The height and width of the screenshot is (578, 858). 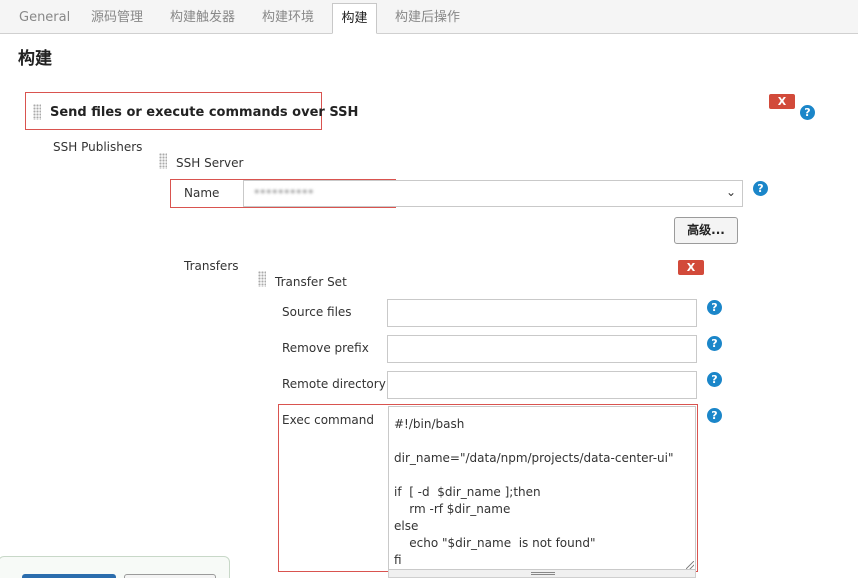 What do you see at coordinates (117, 20) in the screenshot?
I see `tab-source-management: 源码管理` at bounding box center [117, 20].